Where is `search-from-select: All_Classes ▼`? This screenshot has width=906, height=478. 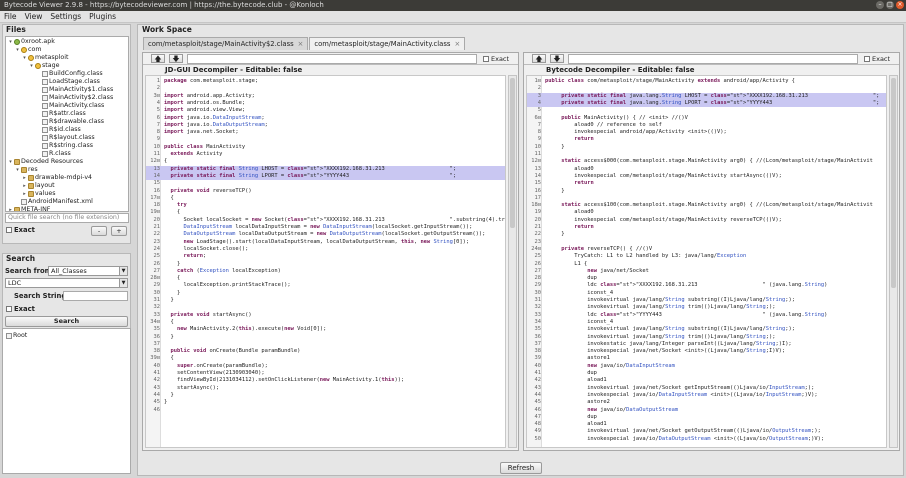
search-from-select: All_Classes ▼ is located at coordinates (88, 271).